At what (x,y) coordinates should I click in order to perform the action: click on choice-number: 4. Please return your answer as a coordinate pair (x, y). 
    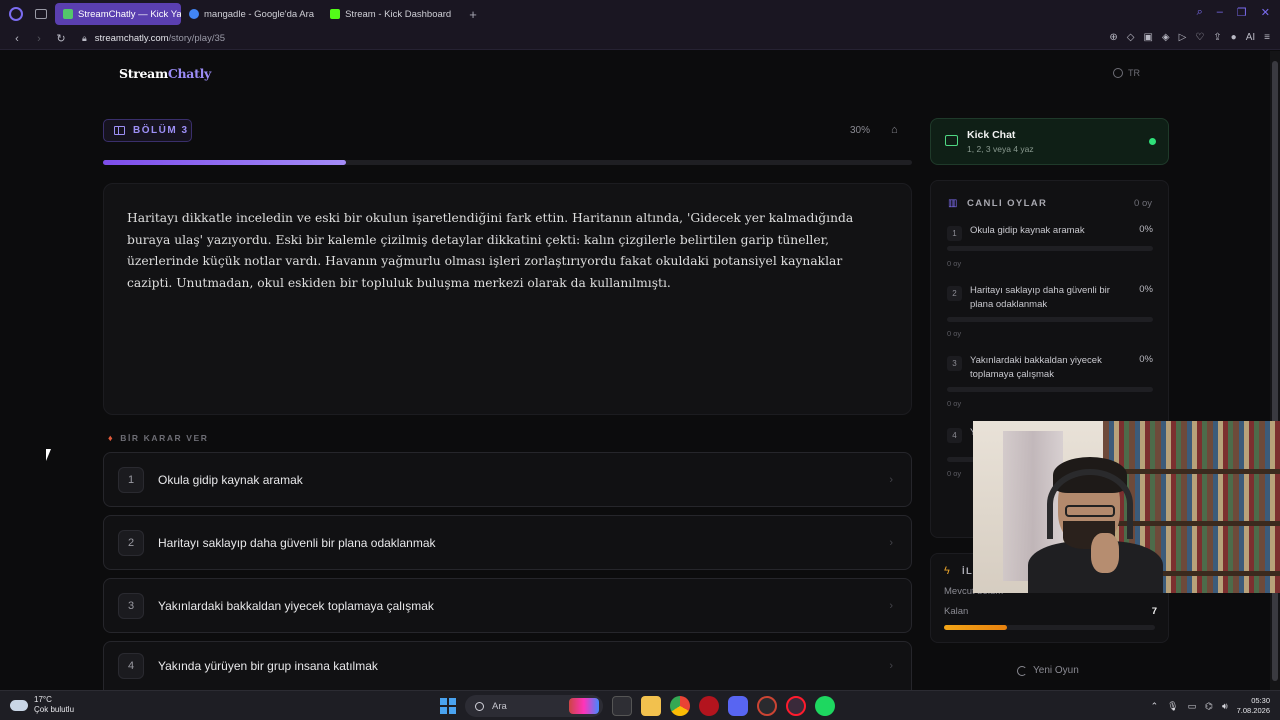
    Looking at the image, I should click on (131, 666).